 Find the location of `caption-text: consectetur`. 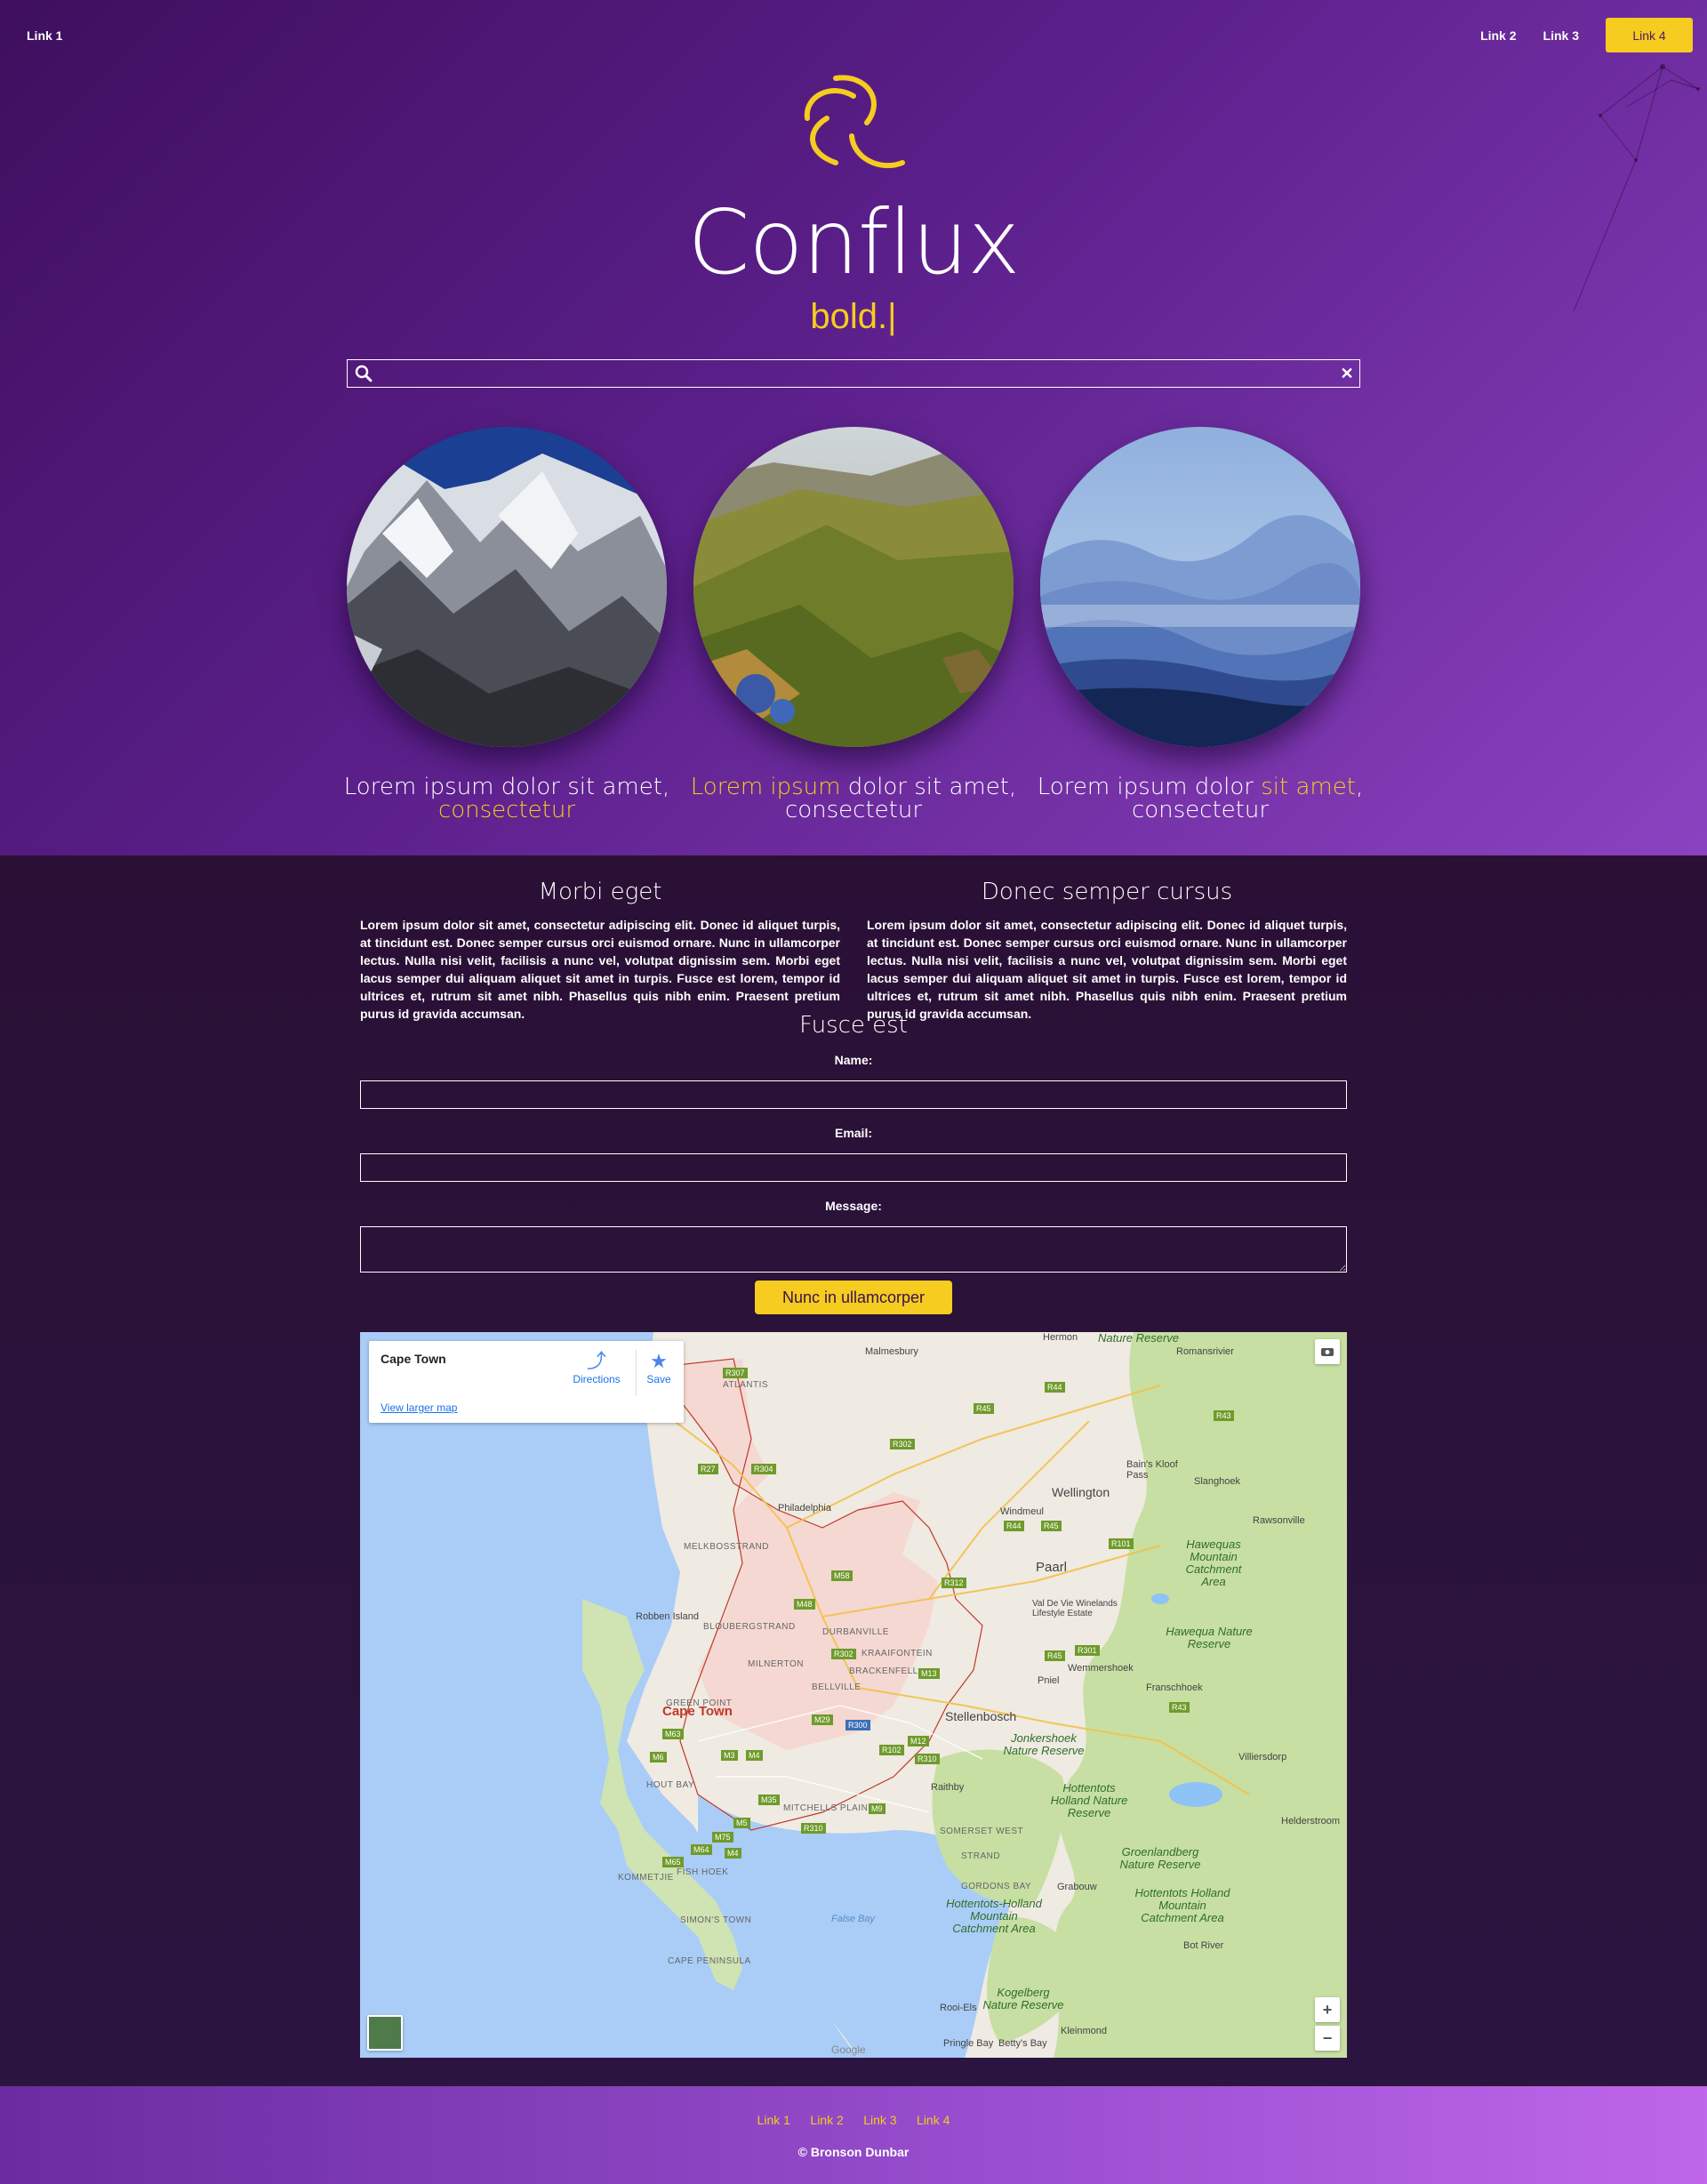

caption-text: consectetur is located at coordinates (854, 810).